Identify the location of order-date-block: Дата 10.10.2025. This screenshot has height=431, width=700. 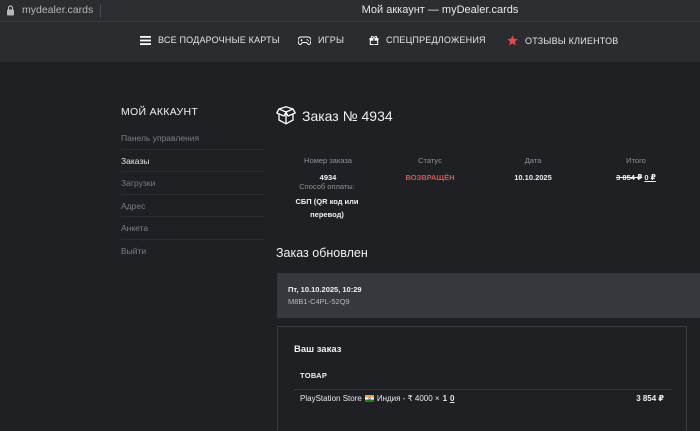
(533, 170).